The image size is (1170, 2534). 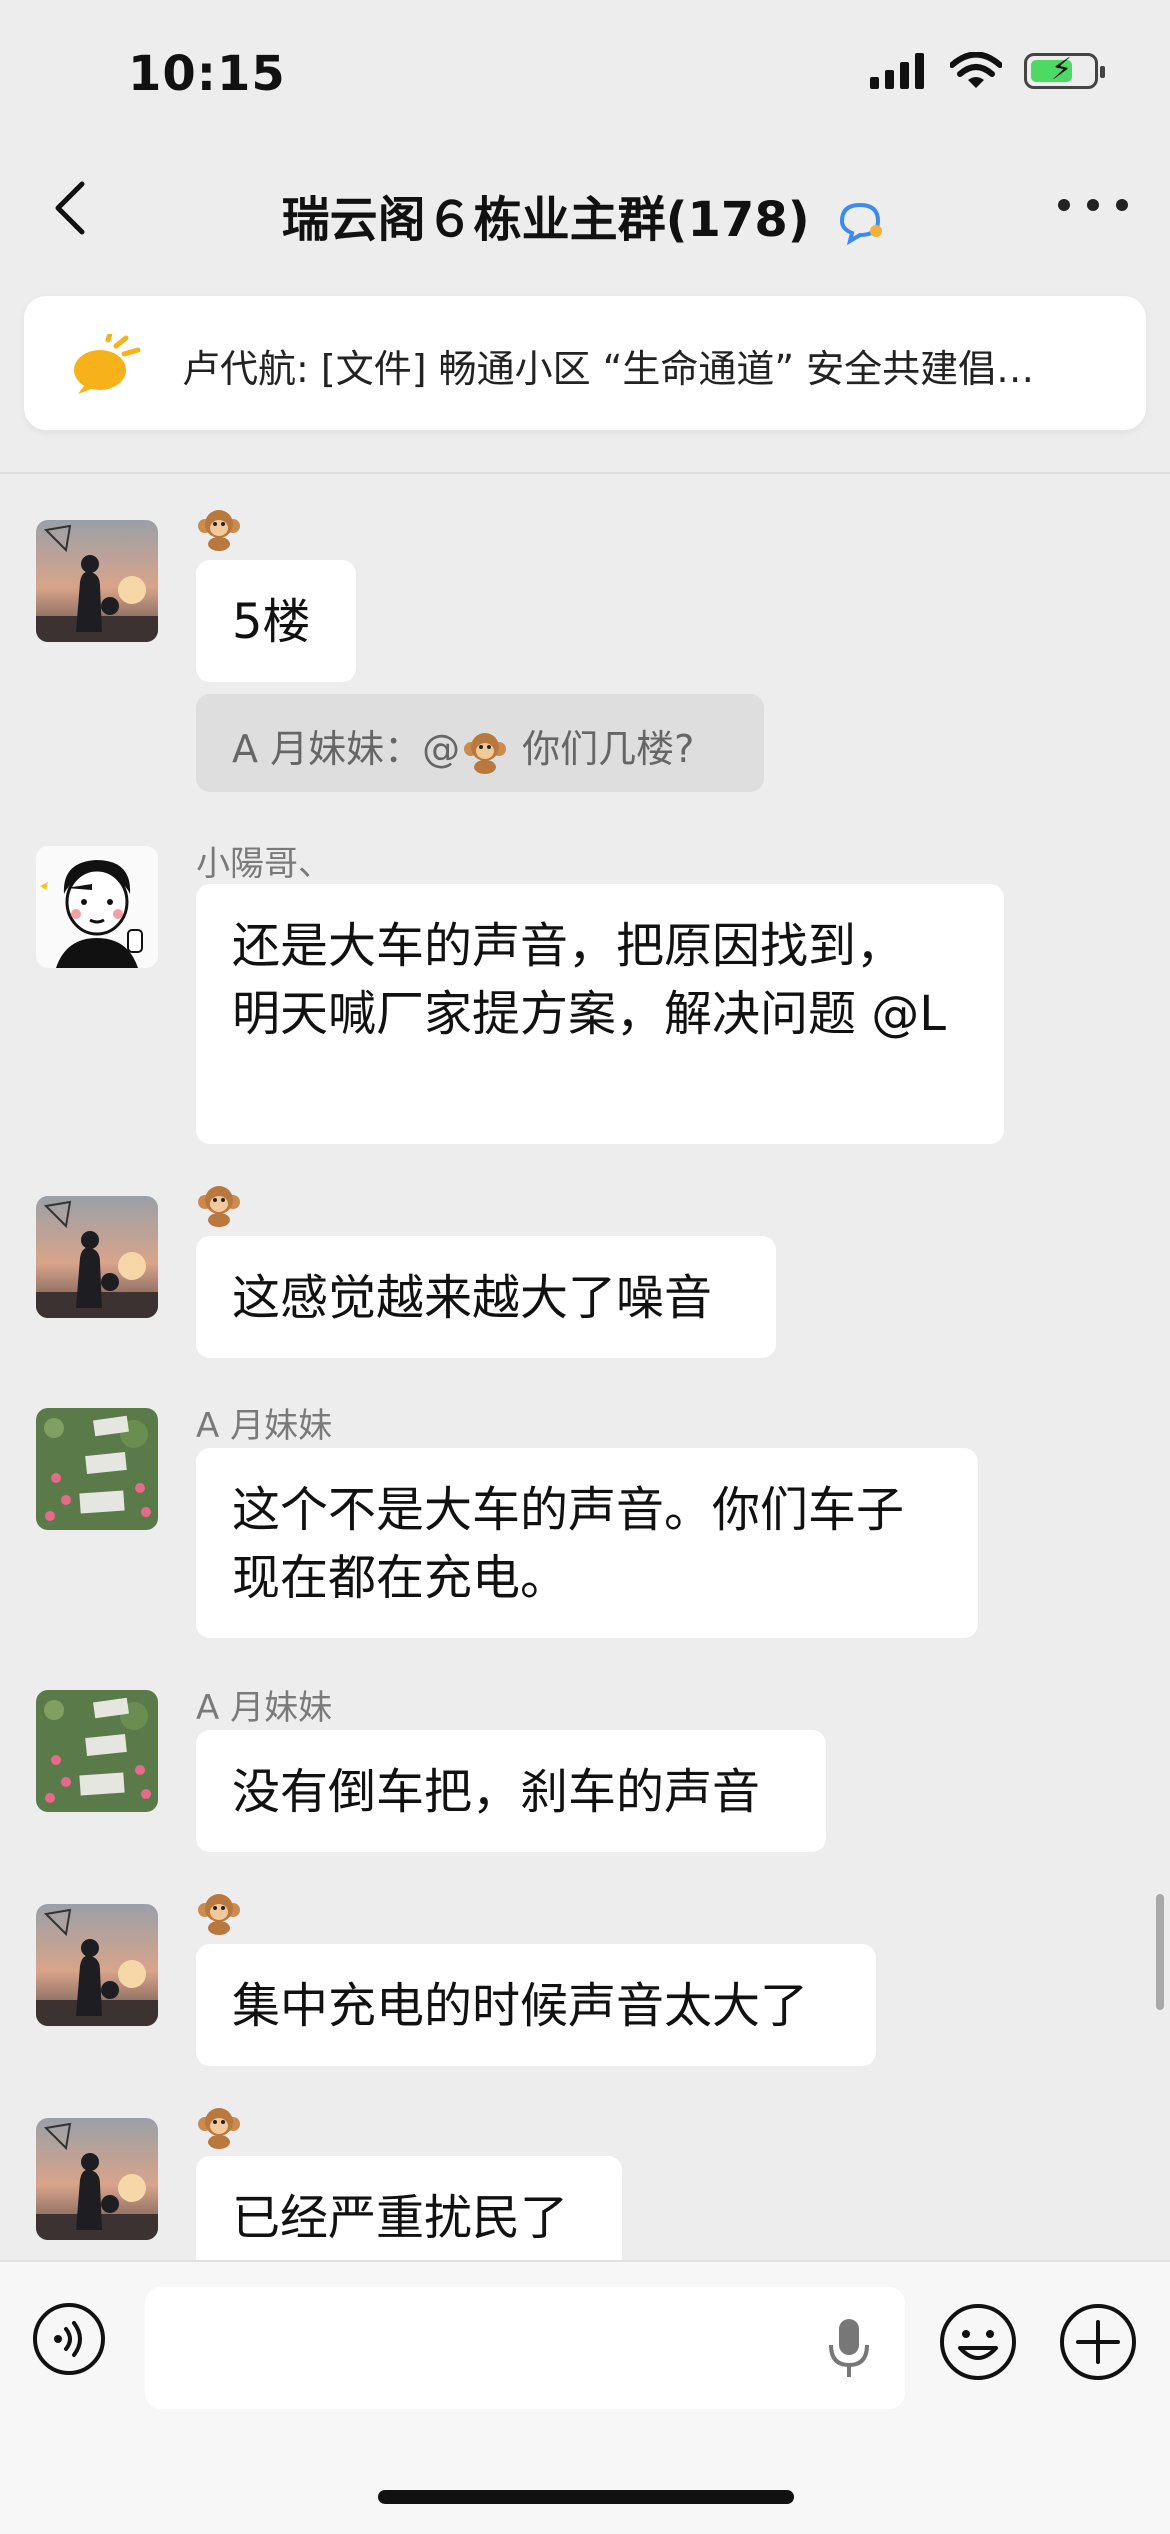 What do you see at coordinates (849, 2348) in the screenshot?
I see `microphone-icon` at bounding box center [849, 2348].